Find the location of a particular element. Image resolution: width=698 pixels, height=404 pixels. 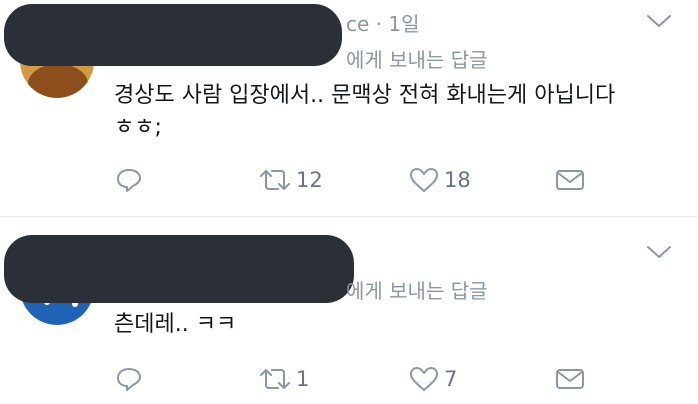

tweet-text-line: 경상도 사람 입장에서.. 문맥상 전혀 화내는게 아닙니다 is located at coordinates (365, 95).